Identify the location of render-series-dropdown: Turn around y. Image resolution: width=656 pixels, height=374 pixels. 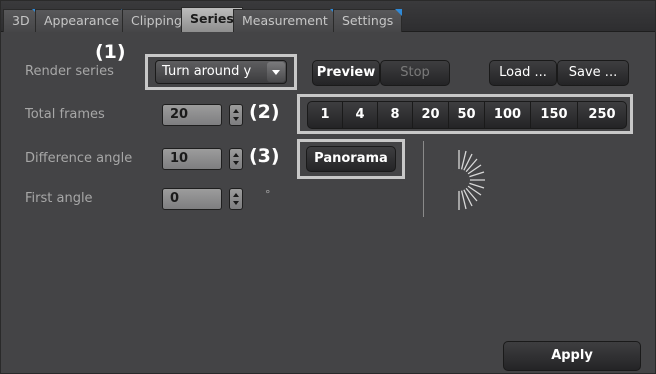
(221, 72).